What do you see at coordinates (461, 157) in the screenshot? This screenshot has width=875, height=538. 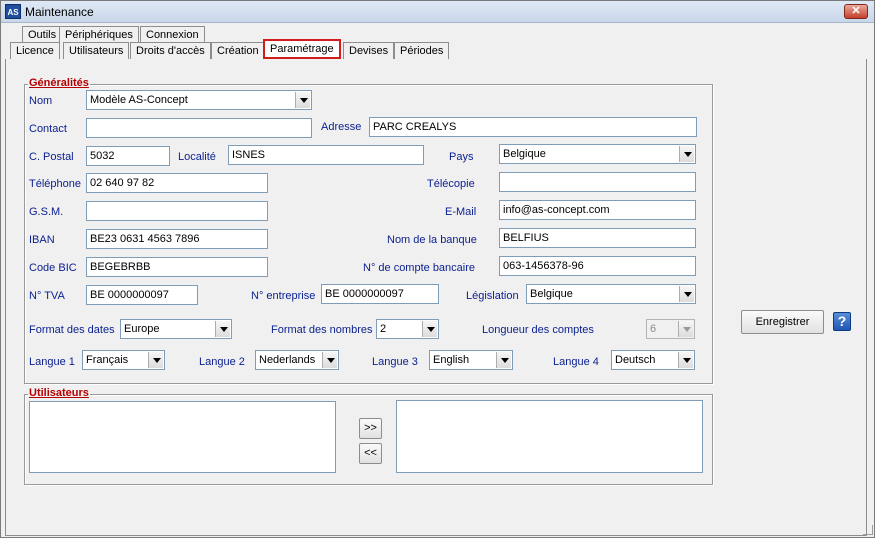 I see `pays-label: Pays` at bounding box center [461, 157].